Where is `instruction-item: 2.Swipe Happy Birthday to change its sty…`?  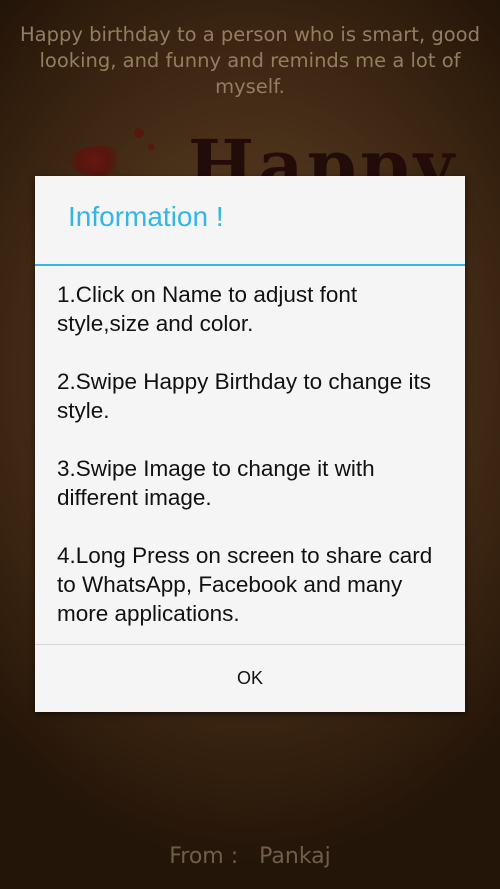 instruction-item: 2.Swipe Happy Birthday to change its sty… is located at coordinates (244, 396).